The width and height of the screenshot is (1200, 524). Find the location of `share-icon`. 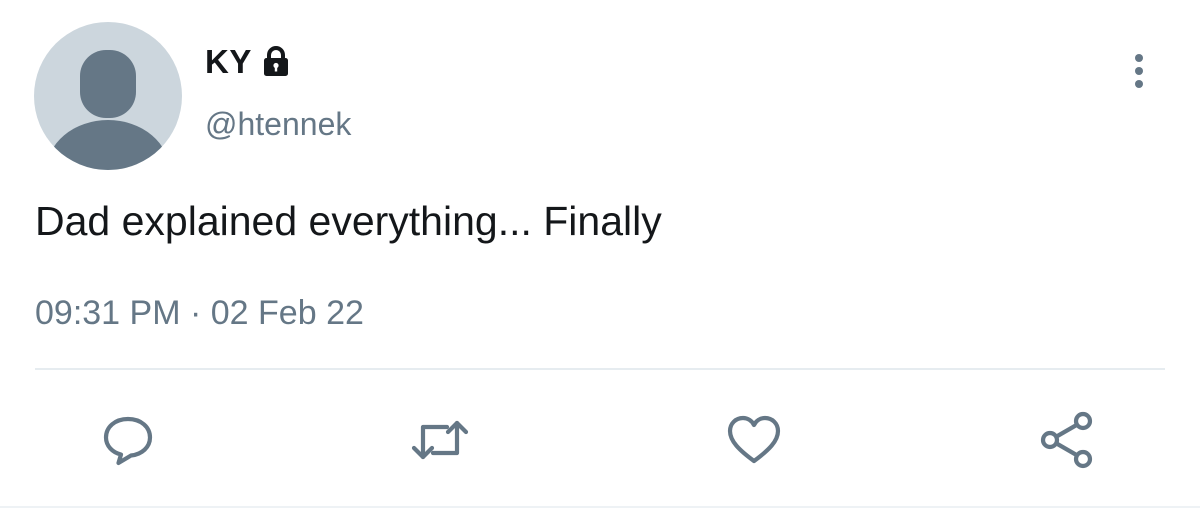

share-icon is located at coordinates (1066, 440).